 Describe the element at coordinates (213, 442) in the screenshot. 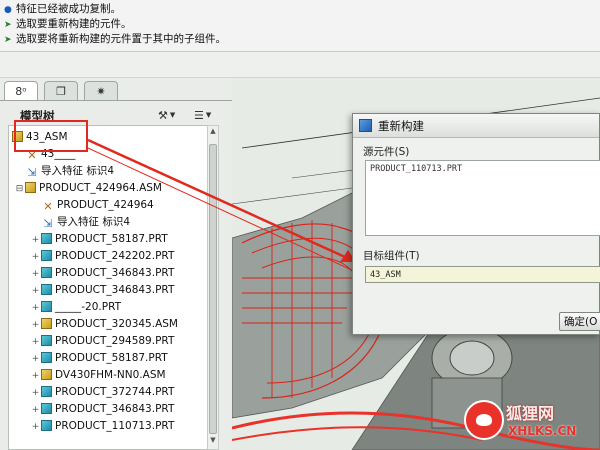

I see `scroll-down-icon: ▼` at that location.